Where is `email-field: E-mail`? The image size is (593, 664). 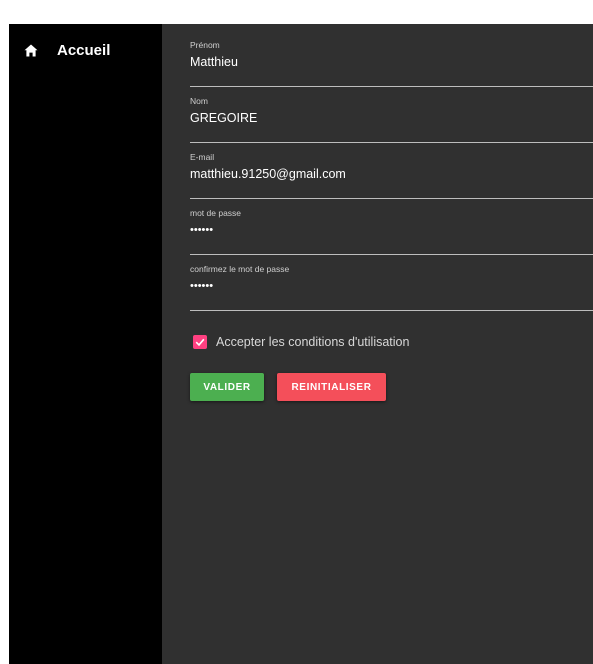
email-field: E-mail is located at coordinates (391, 175).